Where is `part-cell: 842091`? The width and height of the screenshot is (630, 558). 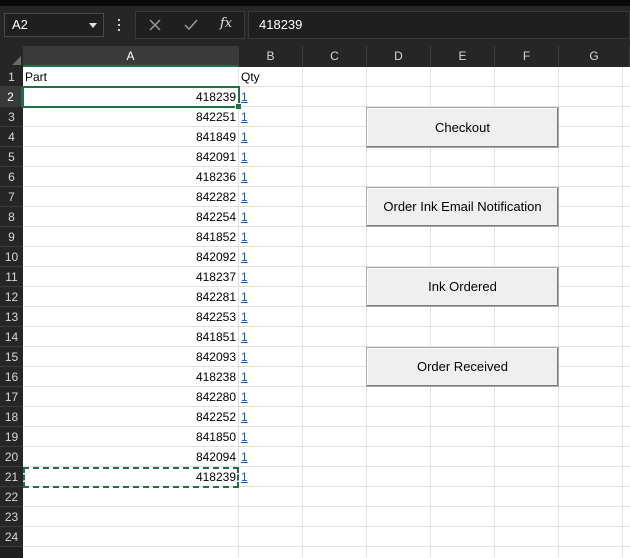 part-cell: 842091 is located at coordinates (131, 157).